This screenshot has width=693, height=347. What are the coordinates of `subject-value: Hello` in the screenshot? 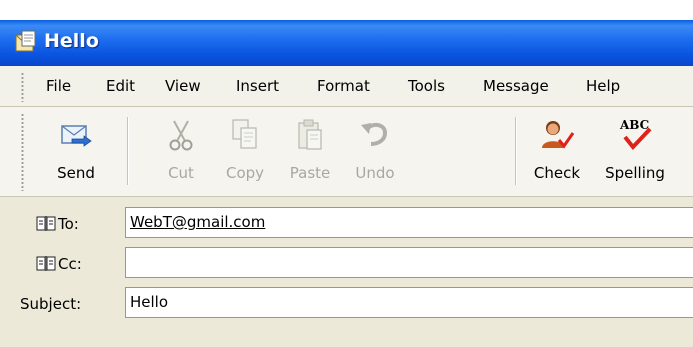 It's located at (149, 302).